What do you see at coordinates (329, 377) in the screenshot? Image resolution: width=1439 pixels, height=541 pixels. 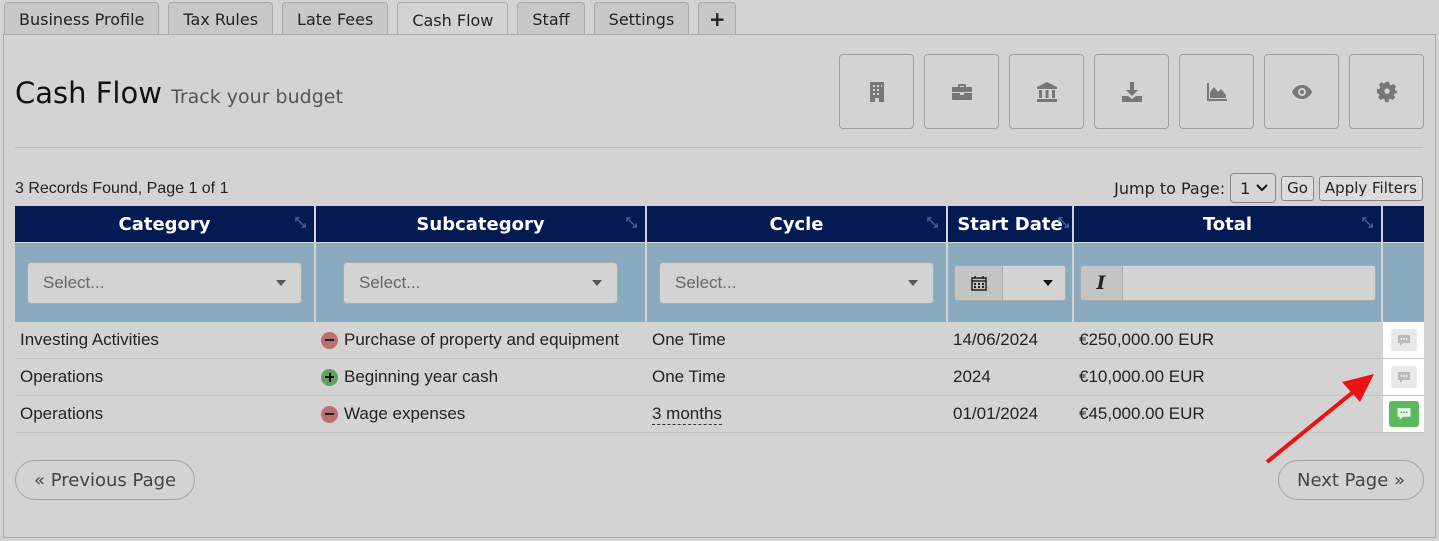 I see `income-plus-icon` at bounding box center [329, 377].